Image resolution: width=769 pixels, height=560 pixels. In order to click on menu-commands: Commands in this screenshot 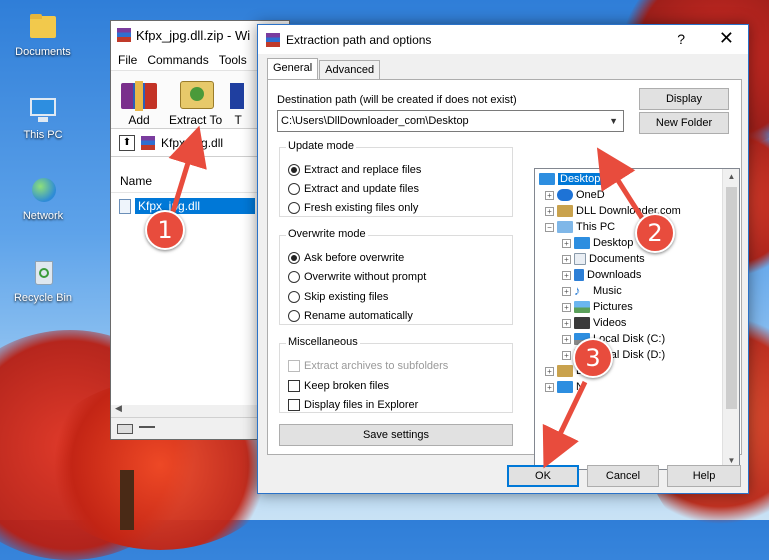, I will do `click(177, 60)`.